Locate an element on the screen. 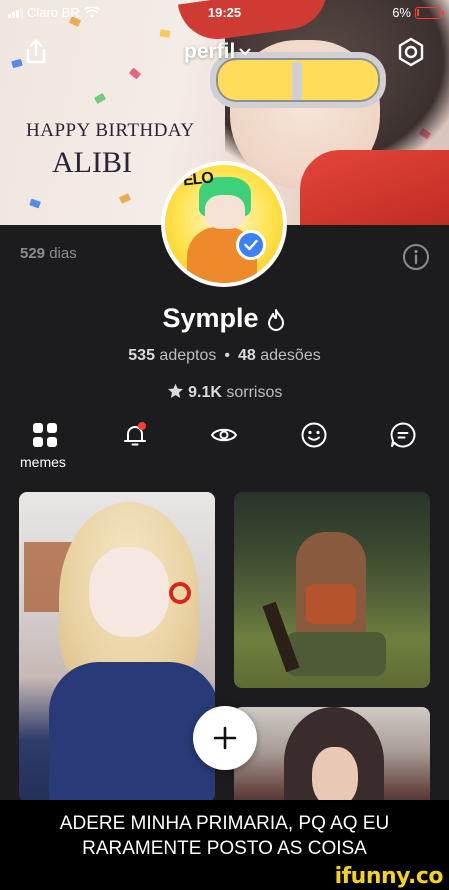  tab-views is located at coordinates (224, 435).